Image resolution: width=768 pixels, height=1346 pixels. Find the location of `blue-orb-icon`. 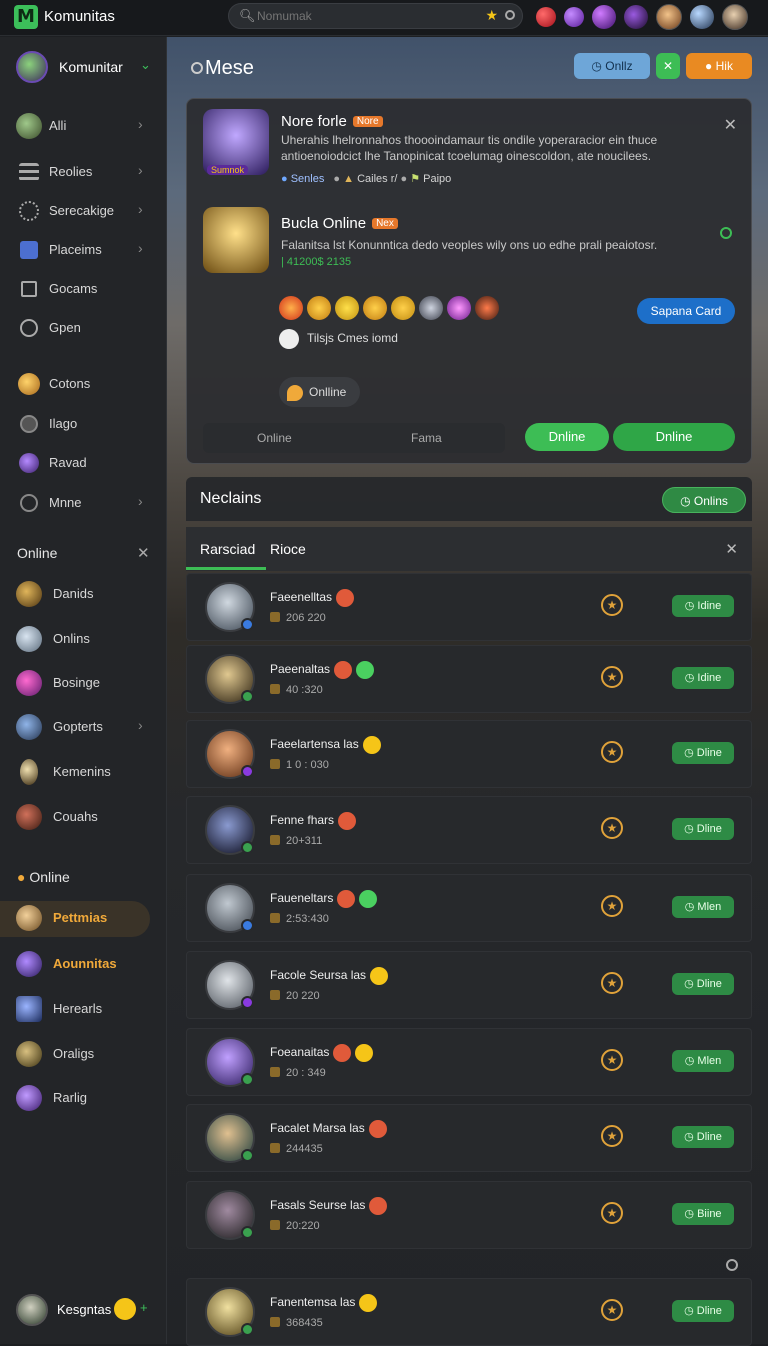

blue-orb-icon is located at coordinates (702, 17).